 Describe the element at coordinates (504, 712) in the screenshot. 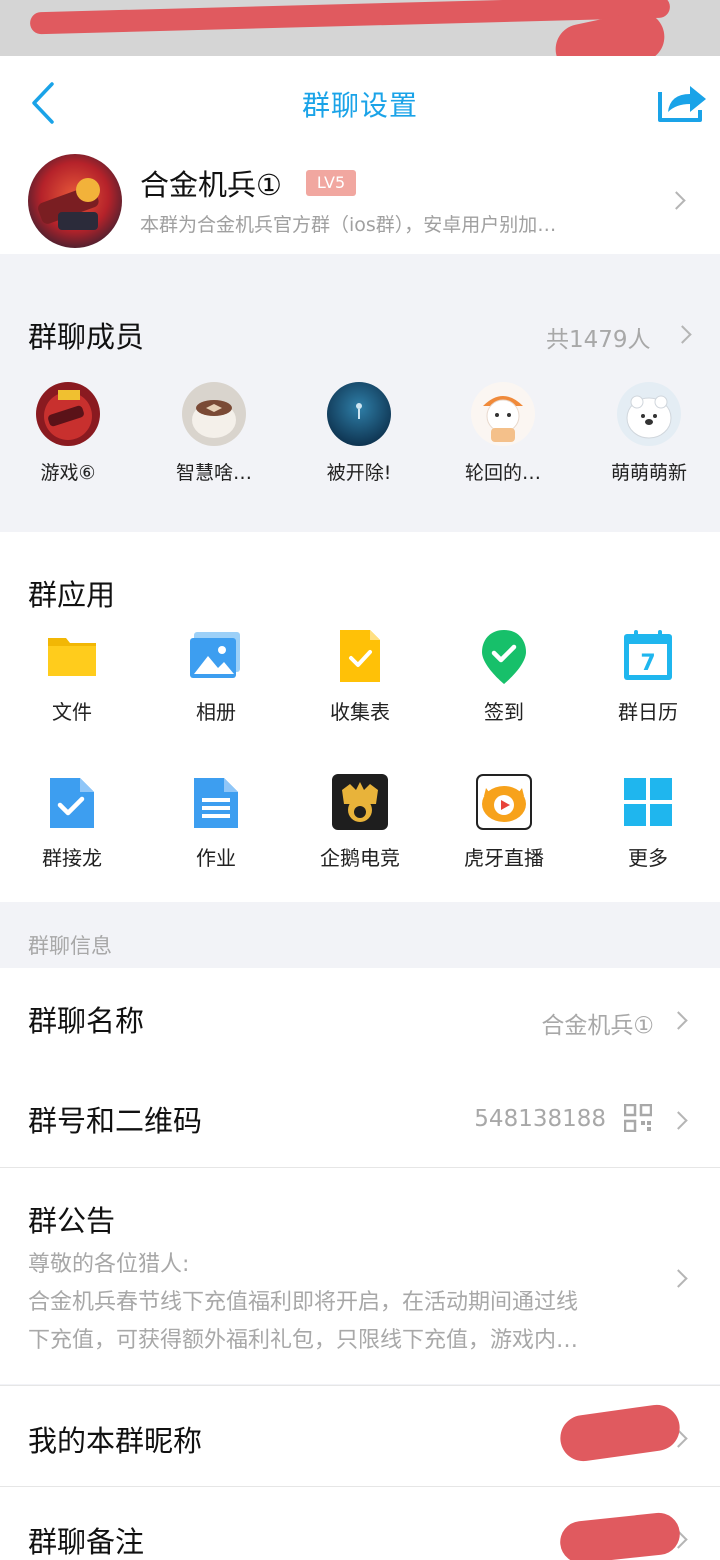

I see `app-label: 签到` at that location.